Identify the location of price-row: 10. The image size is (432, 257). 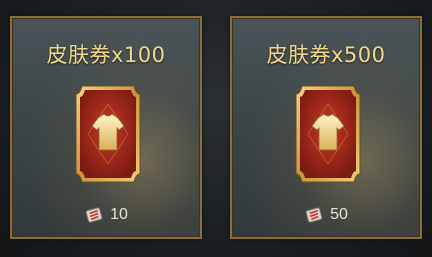
(106, 215).